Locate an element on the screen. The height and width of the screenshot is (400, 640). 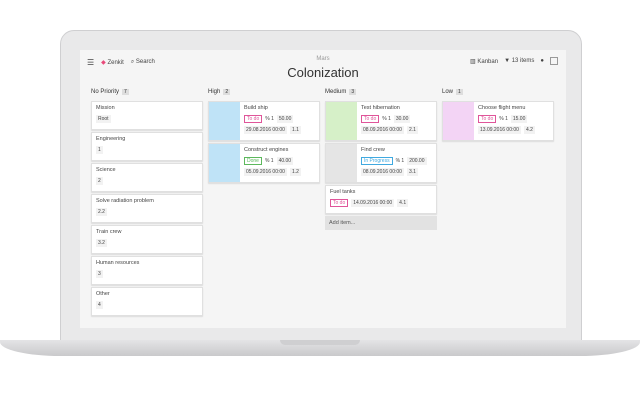
card-title: Choose flight menu is located at coordinates (502, 108).